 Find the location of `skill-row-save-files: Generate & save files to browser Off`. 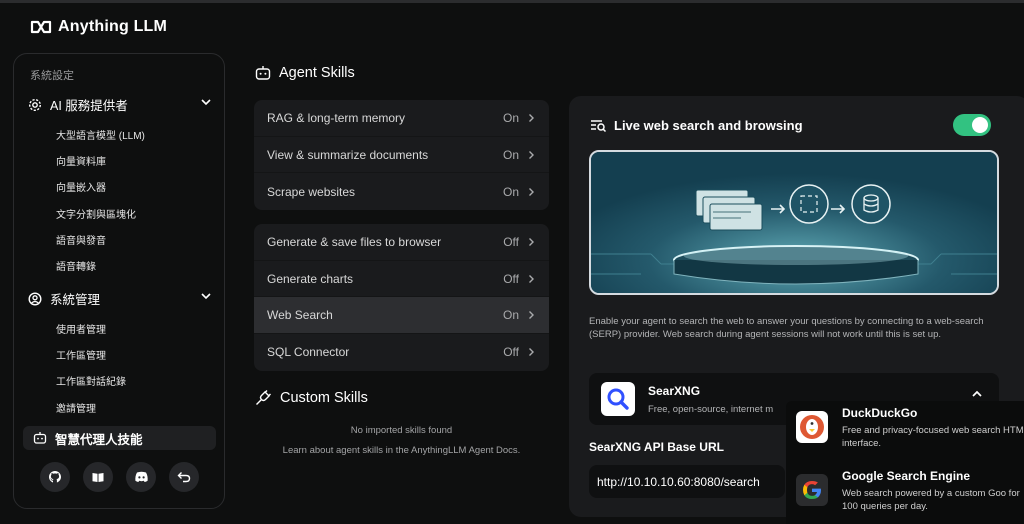

skill-row-save-files: Generate & save files to browser Off is located at coordinates (401, 242).